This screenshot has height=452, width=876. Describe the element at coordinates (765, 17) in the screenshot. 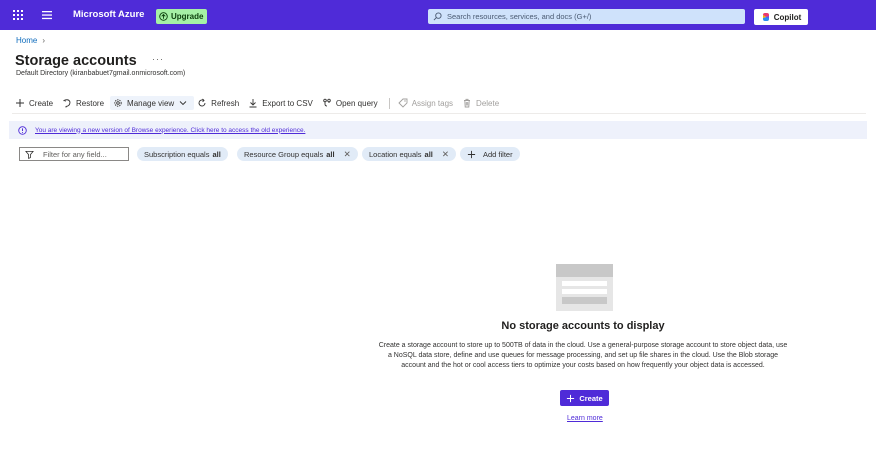

I see `copilot-icon` at that location.